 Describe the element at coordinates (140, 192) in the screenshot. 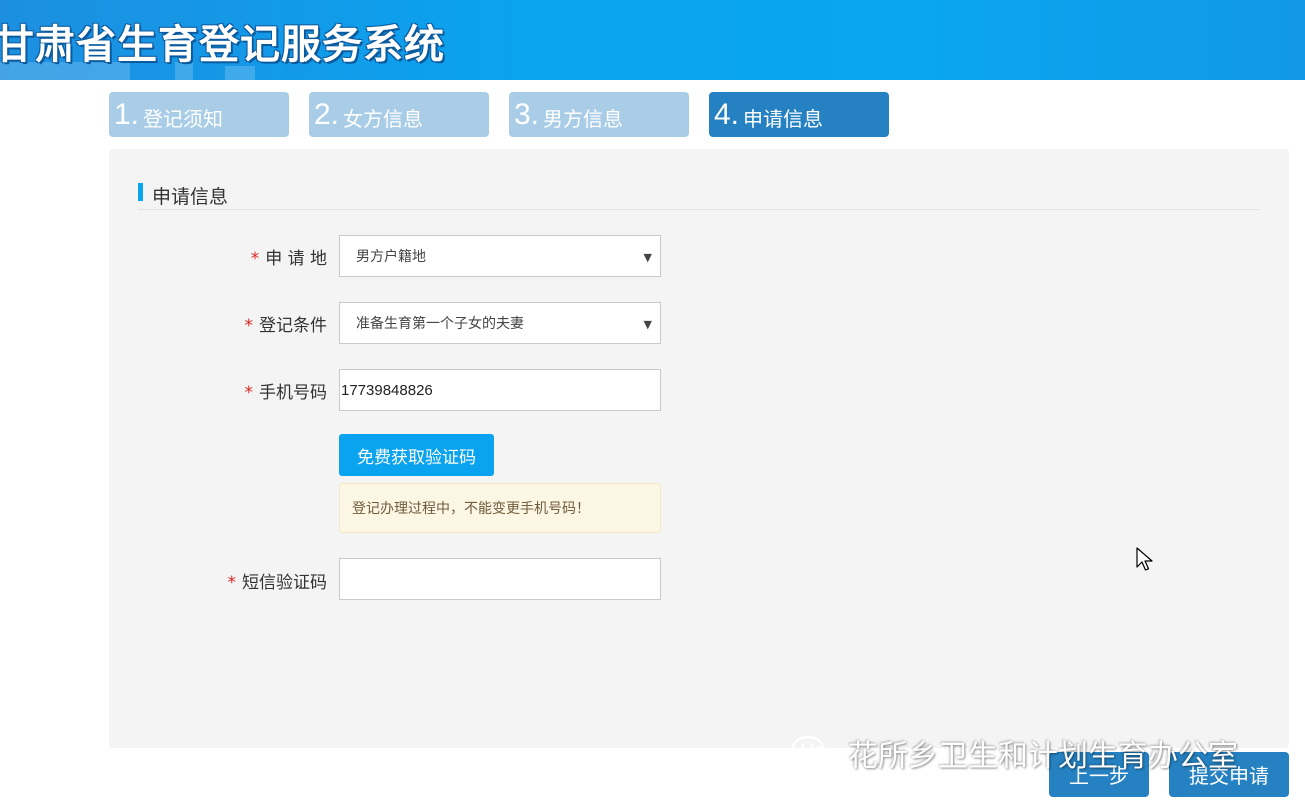

I see `section-accent-bar` at that location.